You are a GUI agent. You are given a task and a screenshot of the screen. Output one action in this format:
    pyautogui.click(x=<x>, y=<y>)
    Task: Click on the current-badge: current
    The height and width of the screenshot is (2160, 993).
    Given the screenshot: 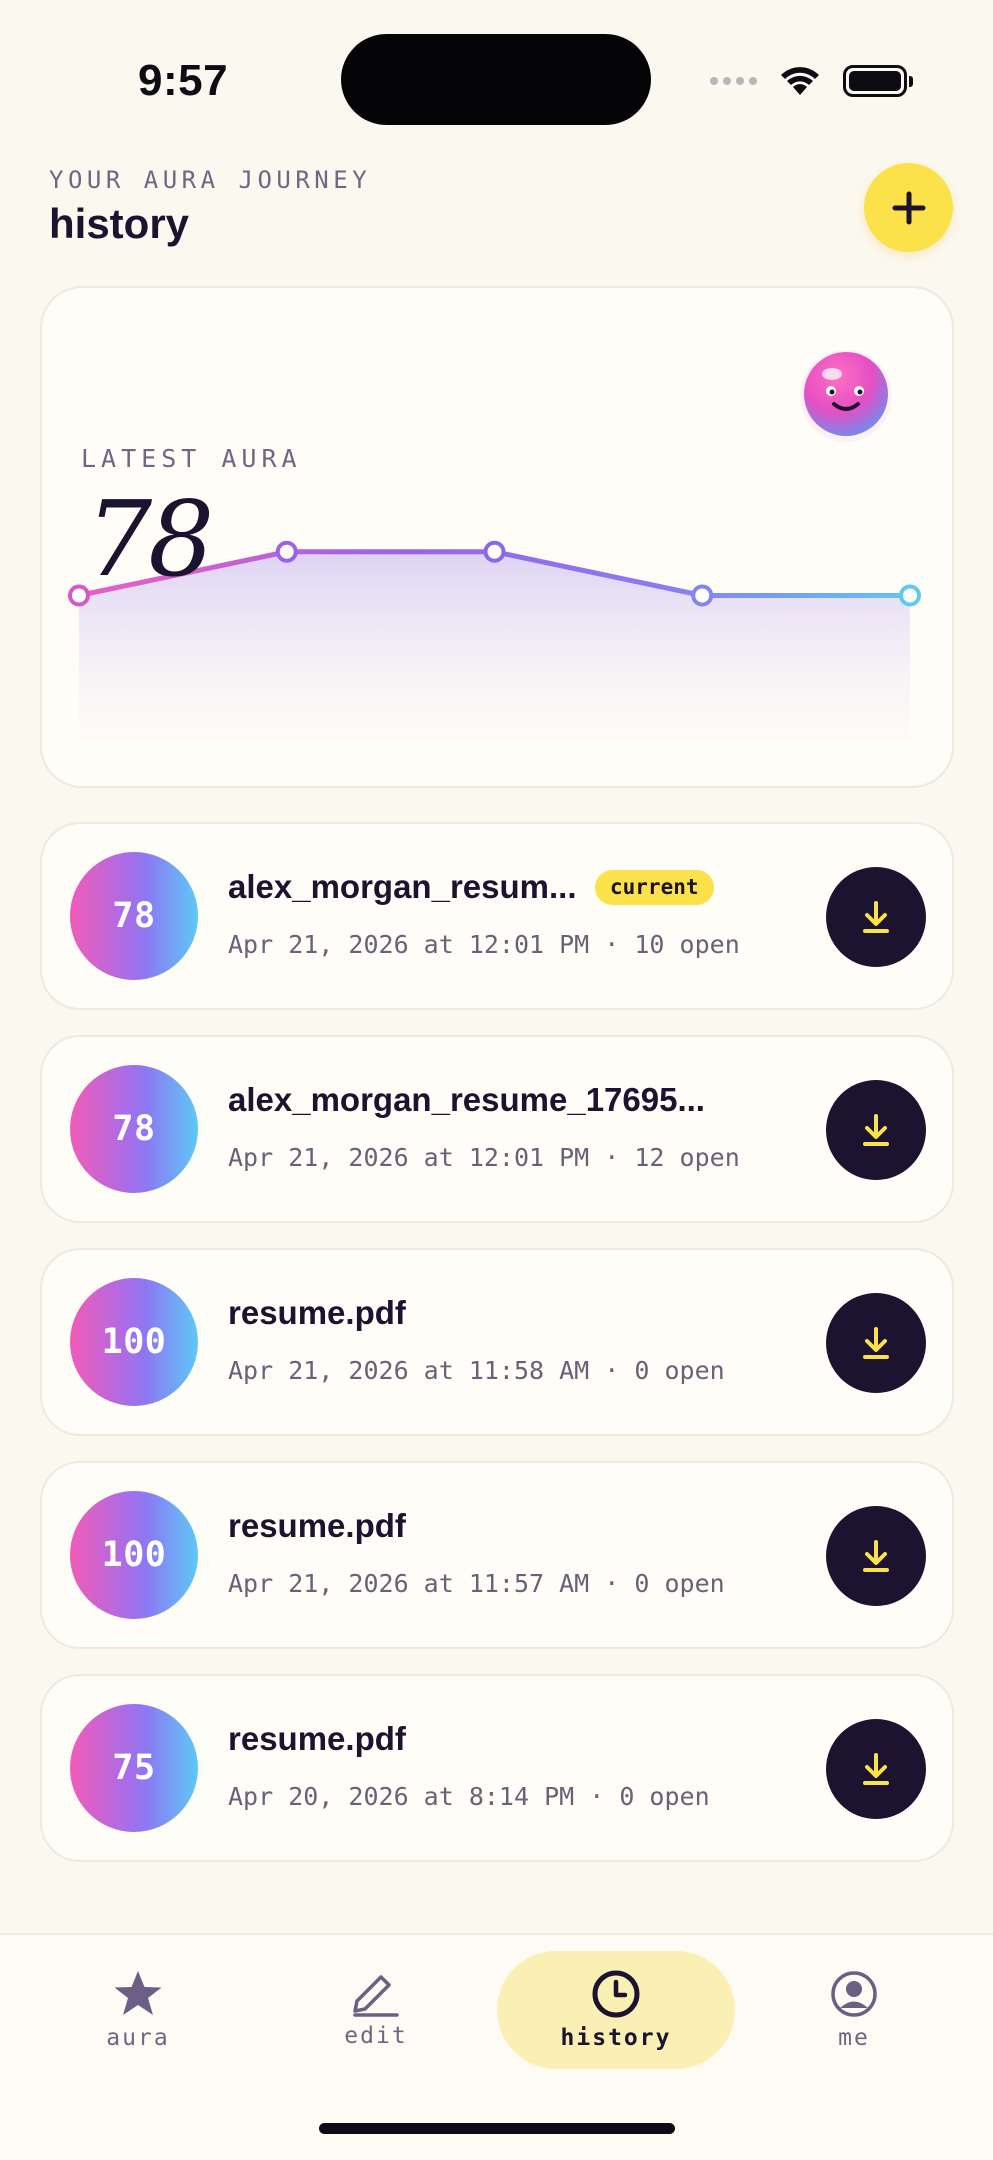 What is the action you would take?
    pyautogui.click(x=654, y=887)
    